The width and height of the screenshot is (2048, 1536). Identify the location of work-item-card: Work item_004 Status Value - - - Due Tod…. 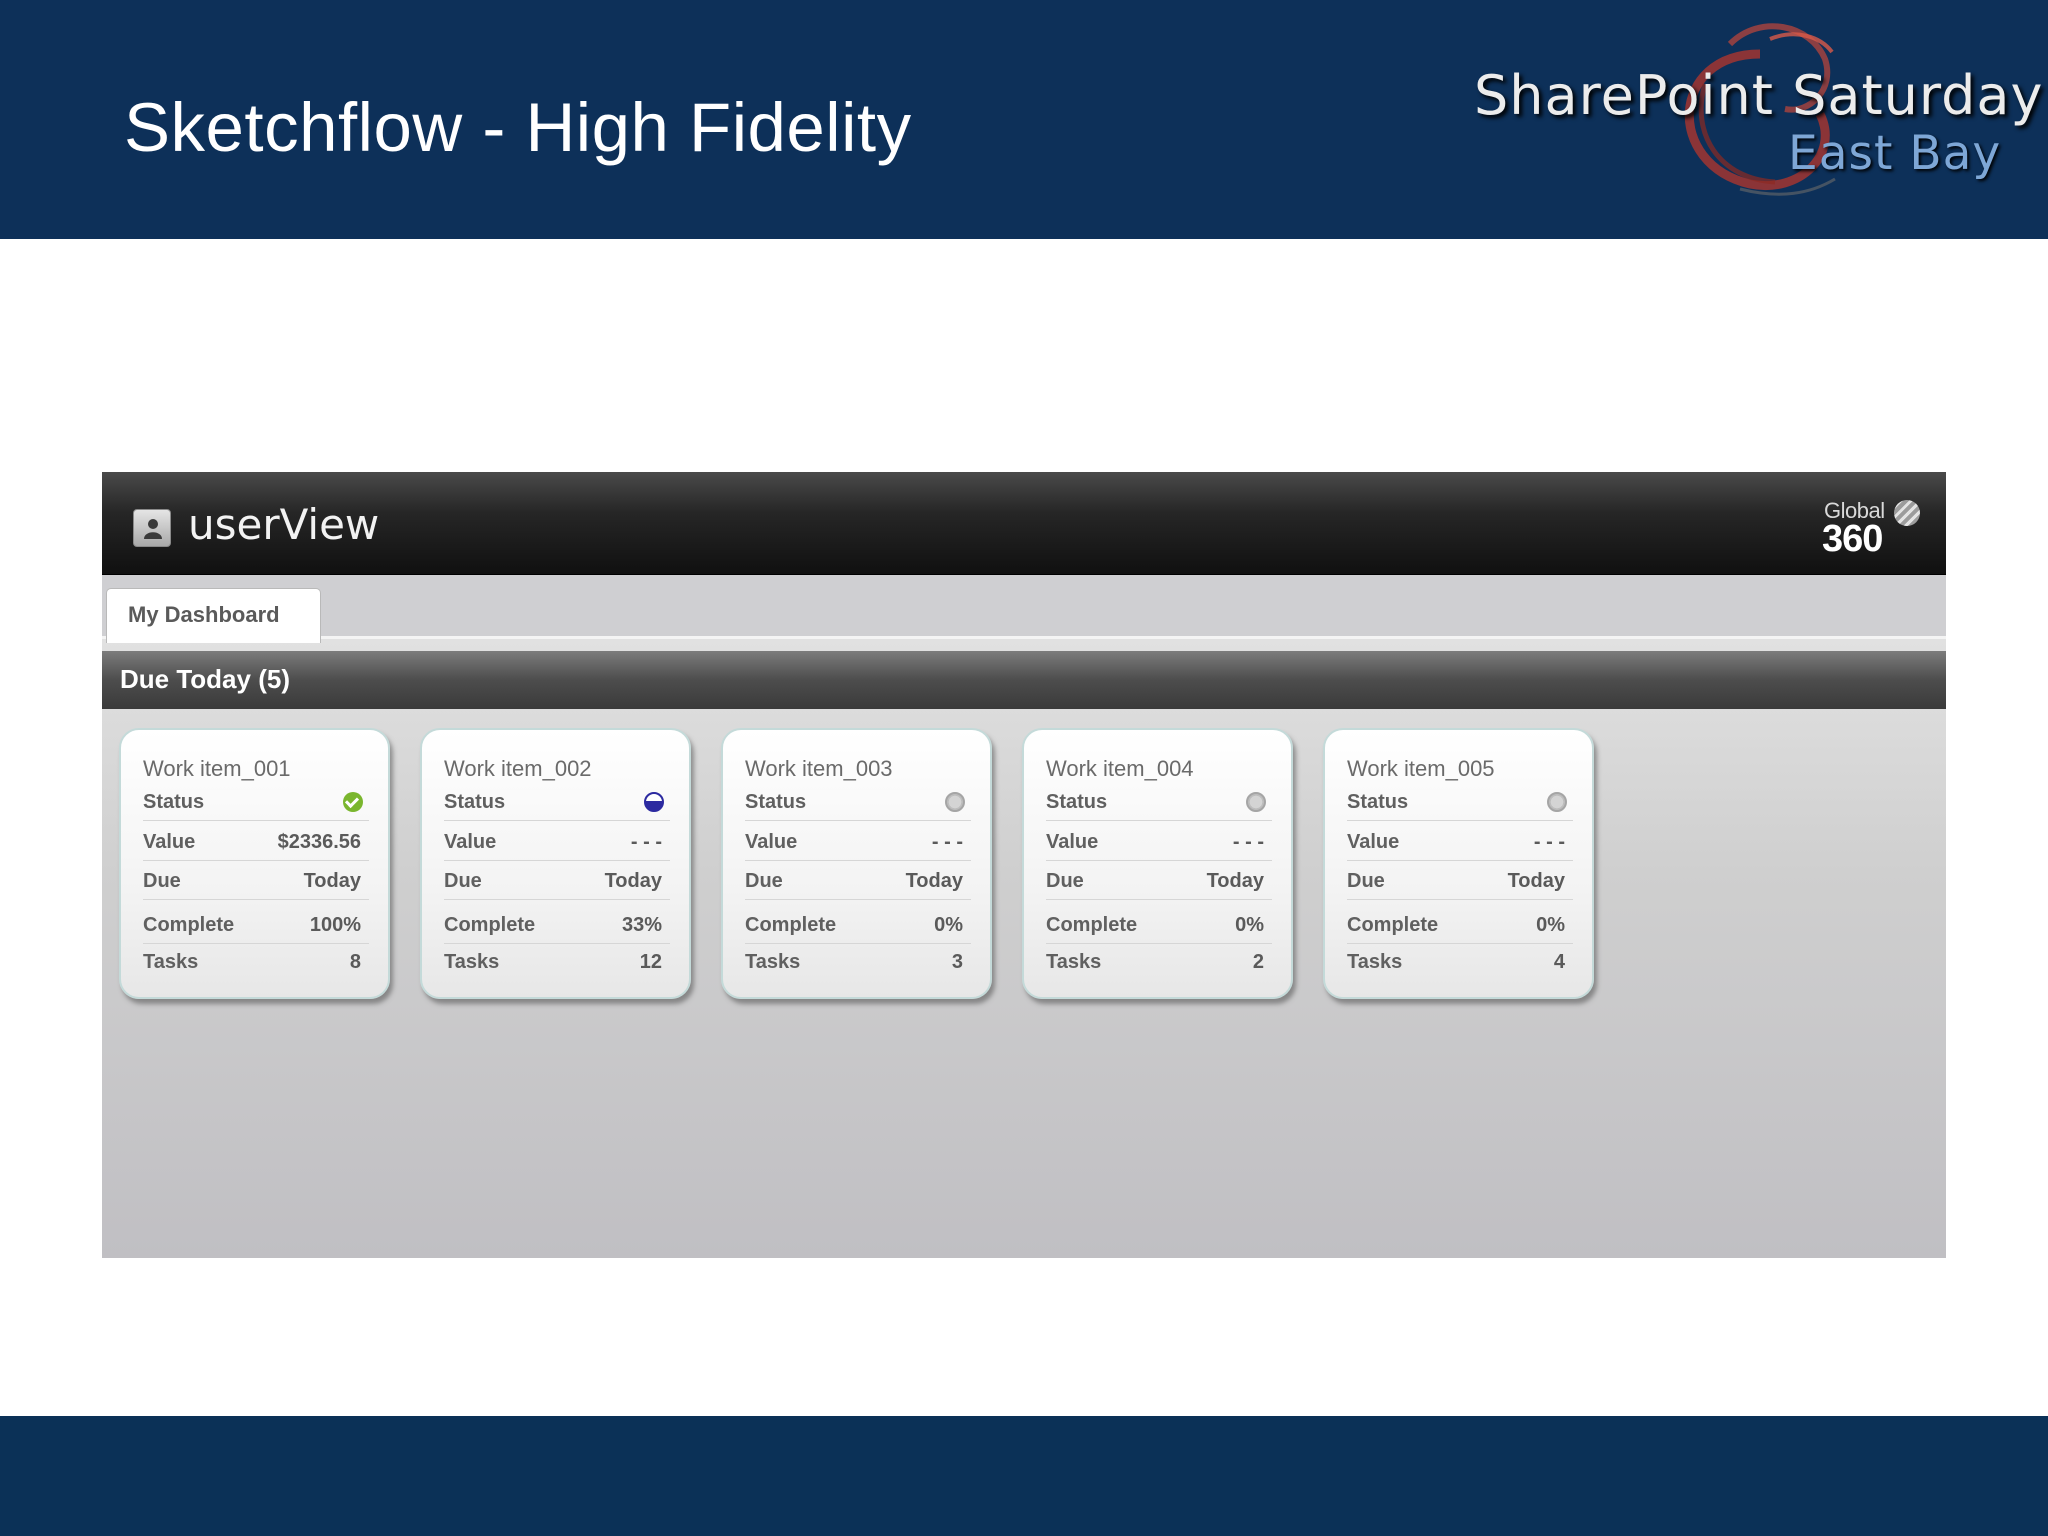
(1157, 863).